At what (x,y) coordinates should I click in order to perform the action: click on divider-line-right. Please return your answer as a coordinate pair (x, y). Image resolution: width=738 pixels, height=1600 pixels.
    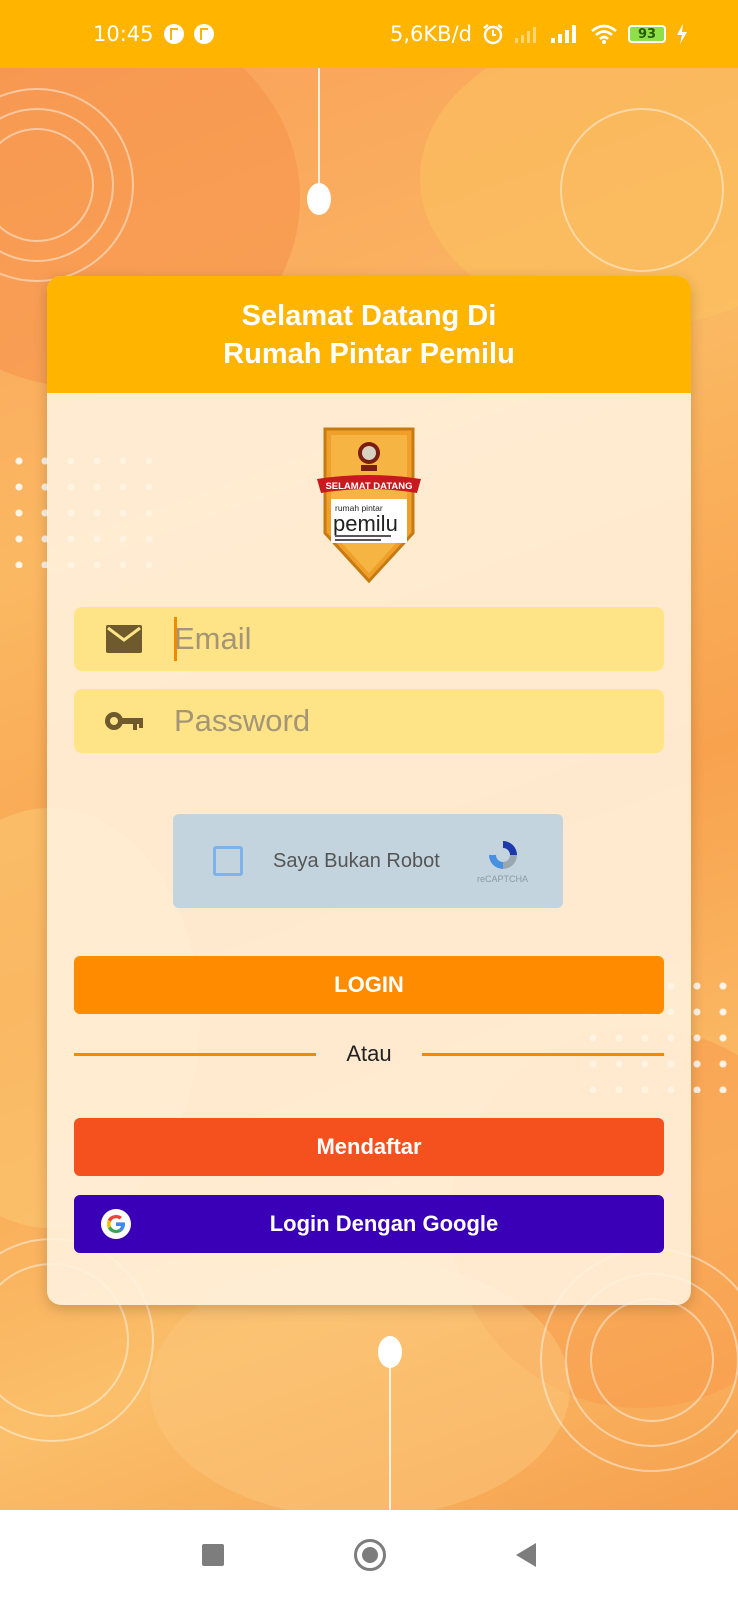
    Looking at the image, I should click on (543, 1054).